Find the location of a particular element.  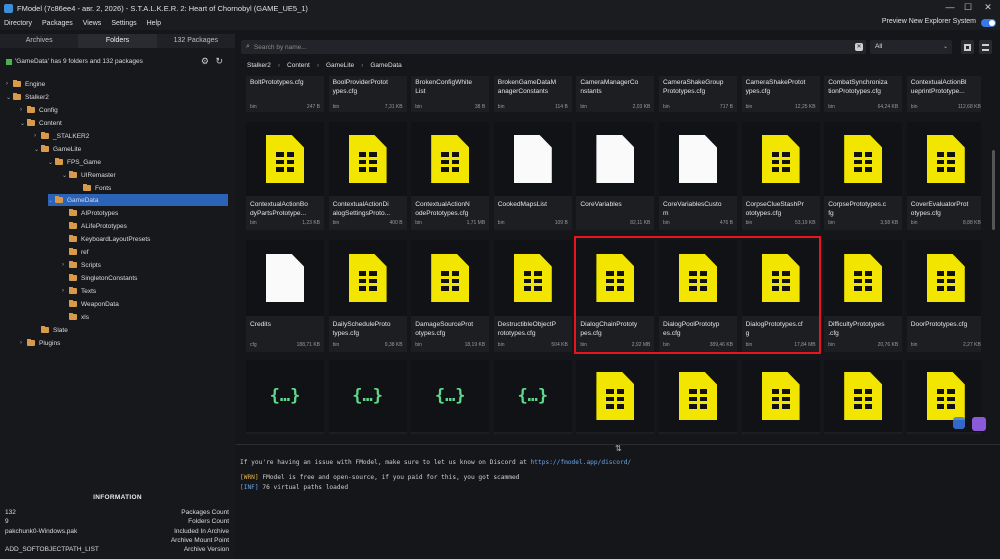

menu-packages: Packages is located at coordinates (57, 23).